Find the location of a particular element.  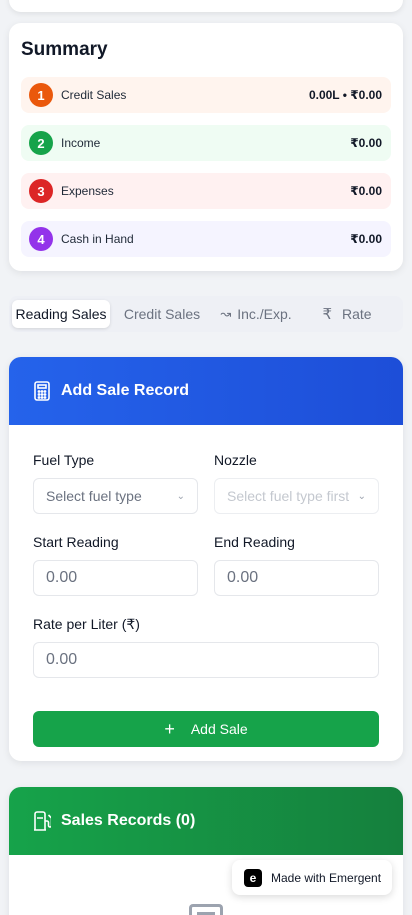

add-sale-button: + Add Sale is located at coordinates (206, 729).